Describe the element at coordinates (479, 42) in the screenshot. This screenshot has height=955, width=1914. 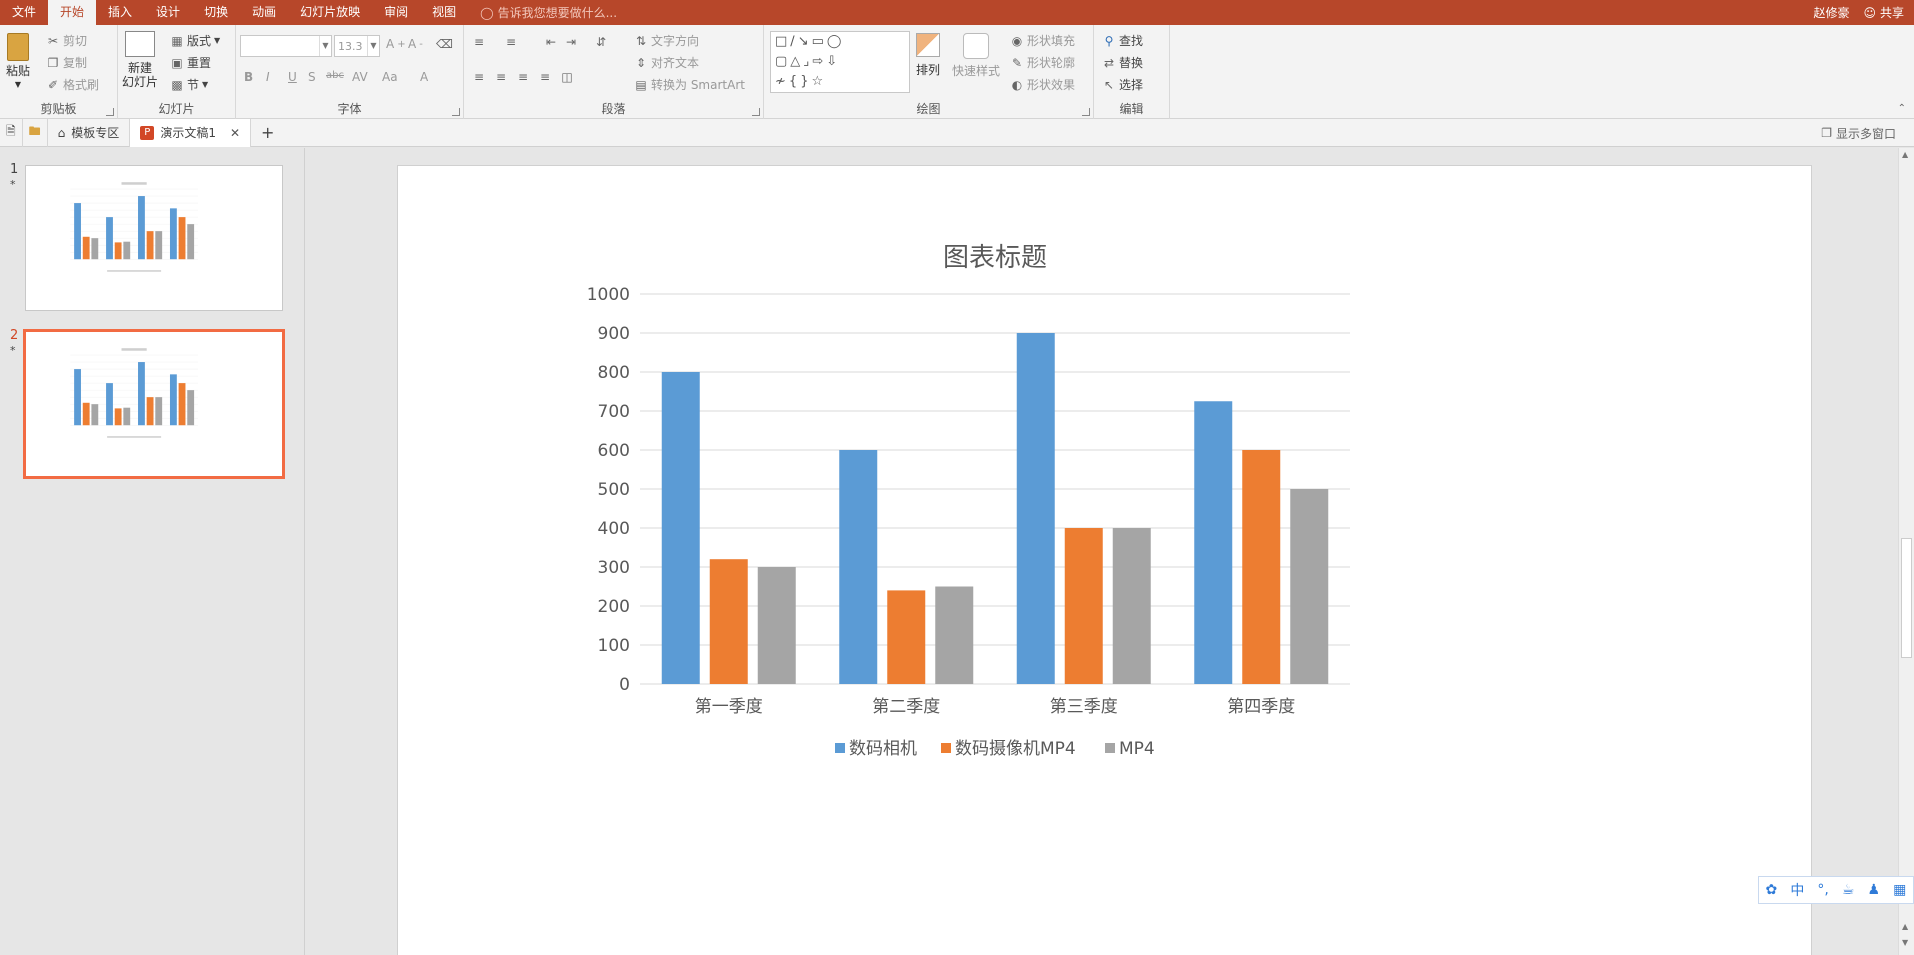
I see `bullets-button: ≡` at that location.